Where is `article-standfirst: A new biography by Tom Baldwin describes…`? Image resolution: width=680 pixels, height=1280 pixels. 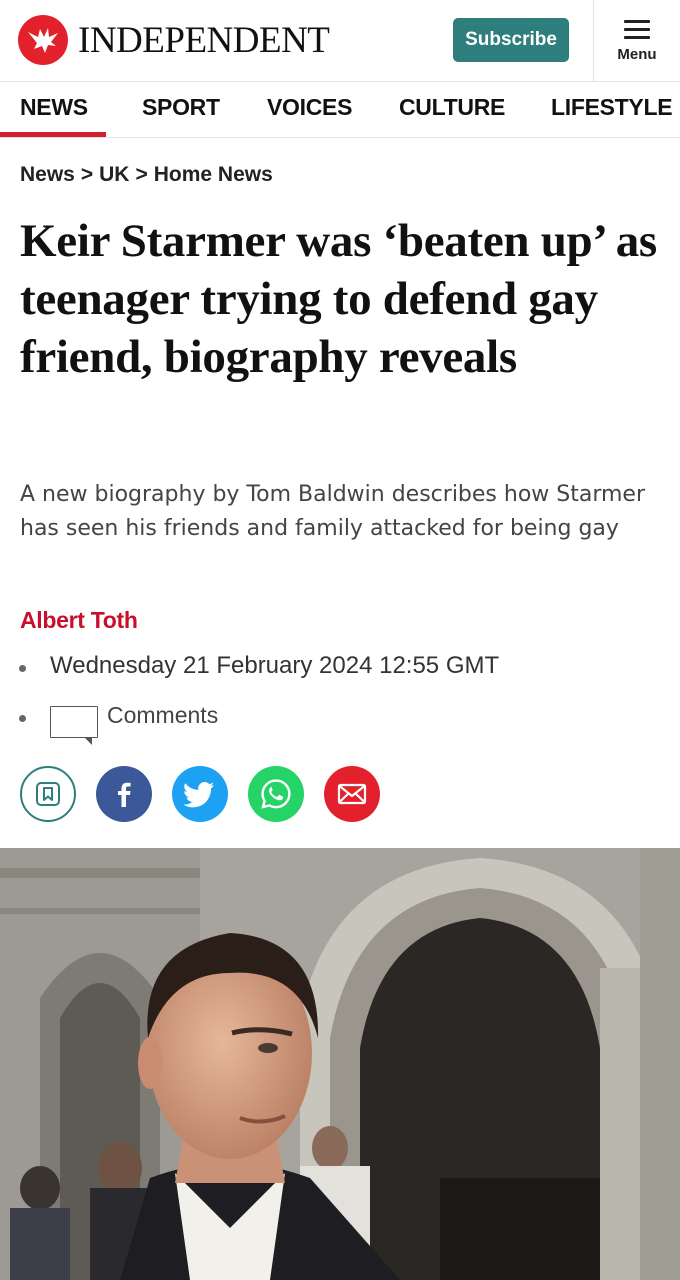
article-standfirst: A new biography by Tom Baldwin describes… is located at coordinates (333, 511).